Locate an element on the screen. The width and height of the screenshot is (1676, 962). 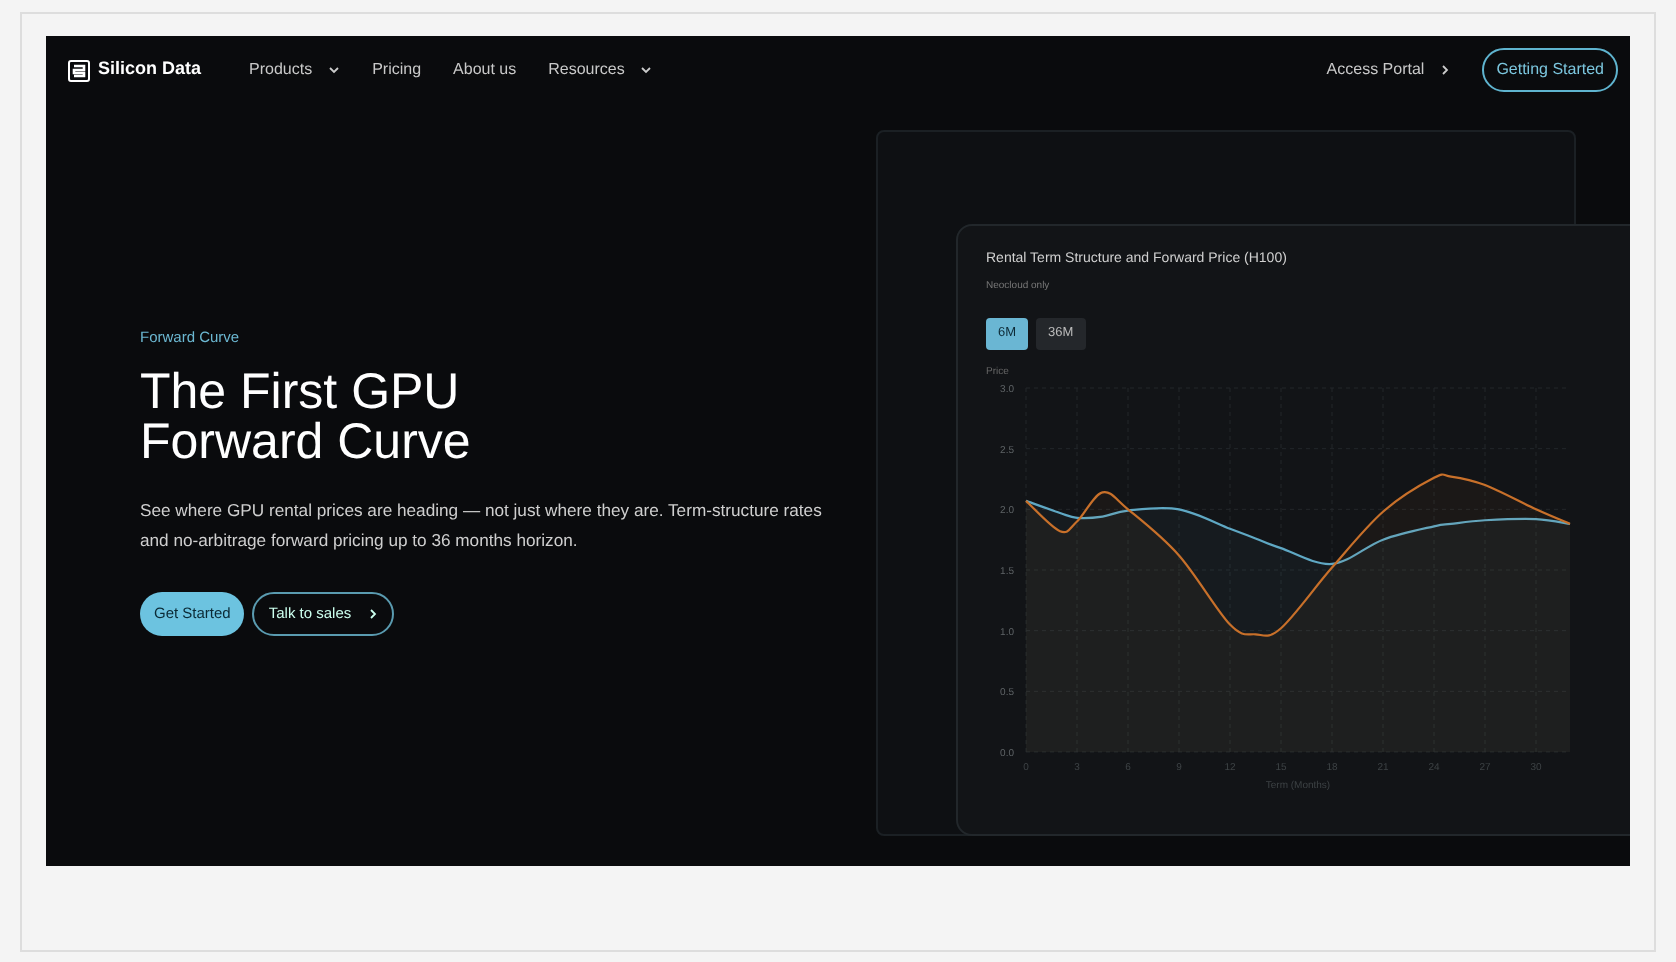
nav-link: Pricing is located at coordinates (397, 70).